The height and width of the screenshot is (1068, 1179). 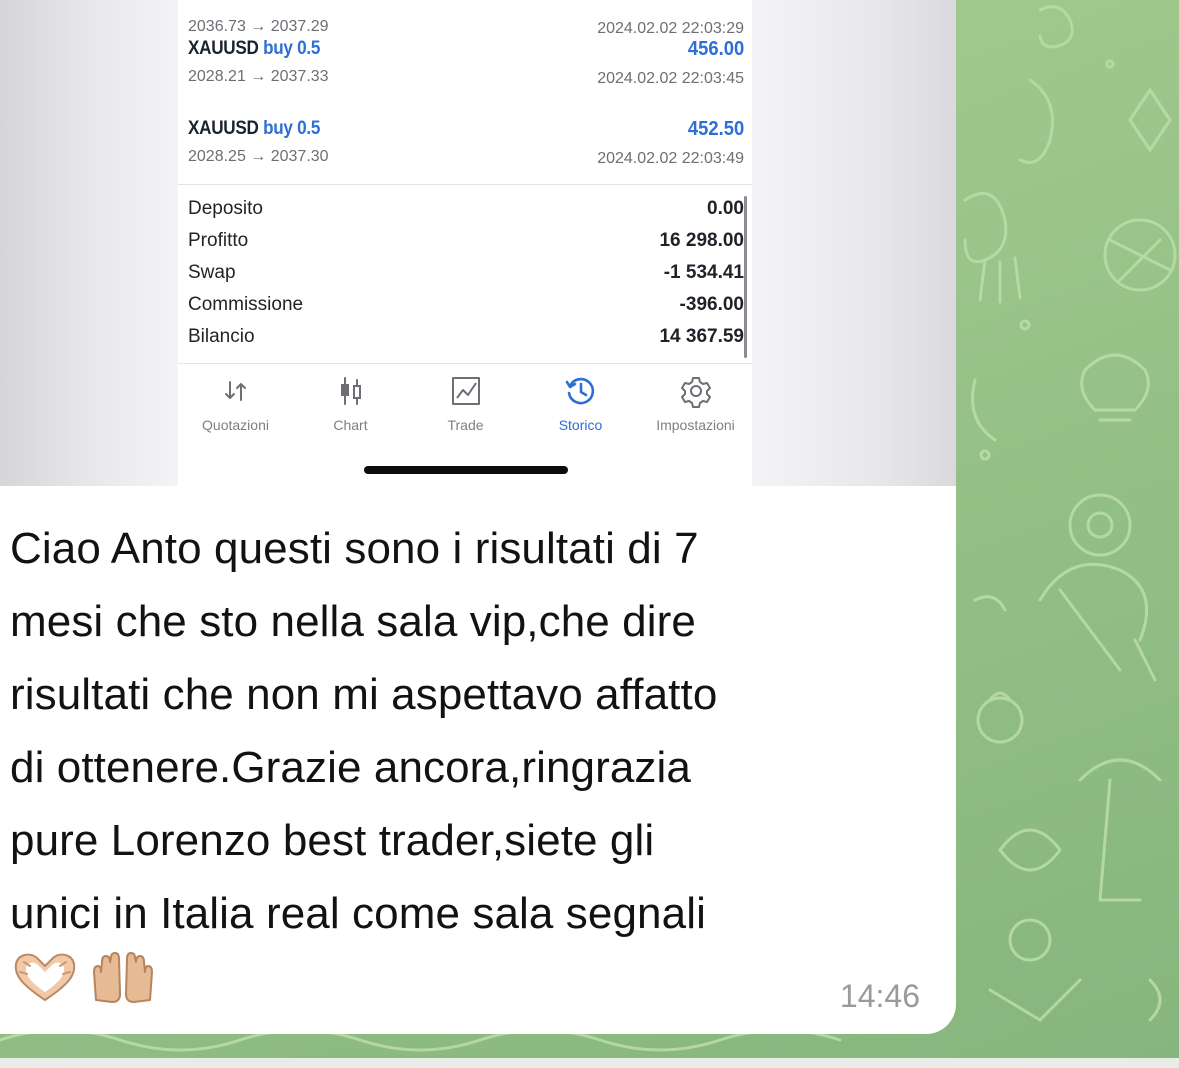 What do you see at coordinates (745, 277) in the screenshot?
I see `scrollbar-thumb` at bounding box center [745, 277].